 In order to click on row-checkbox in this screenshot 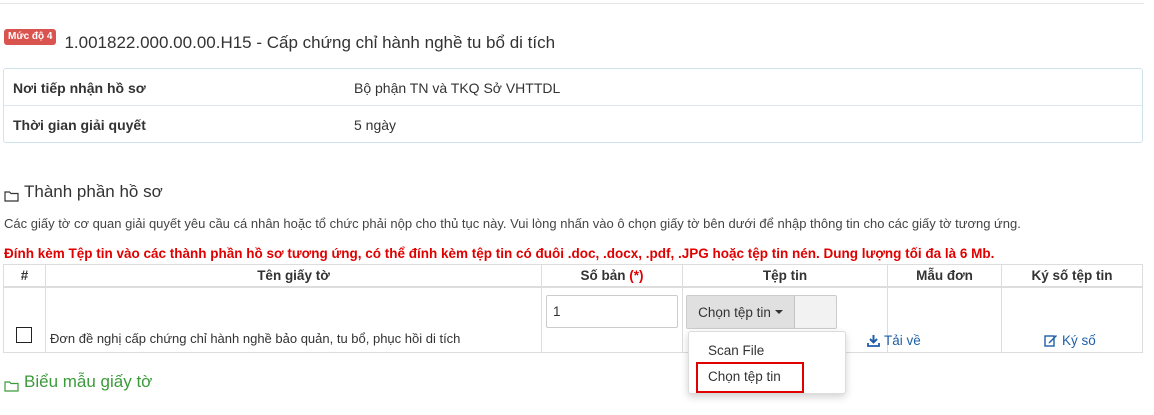, I will do `click(24, 335)`.